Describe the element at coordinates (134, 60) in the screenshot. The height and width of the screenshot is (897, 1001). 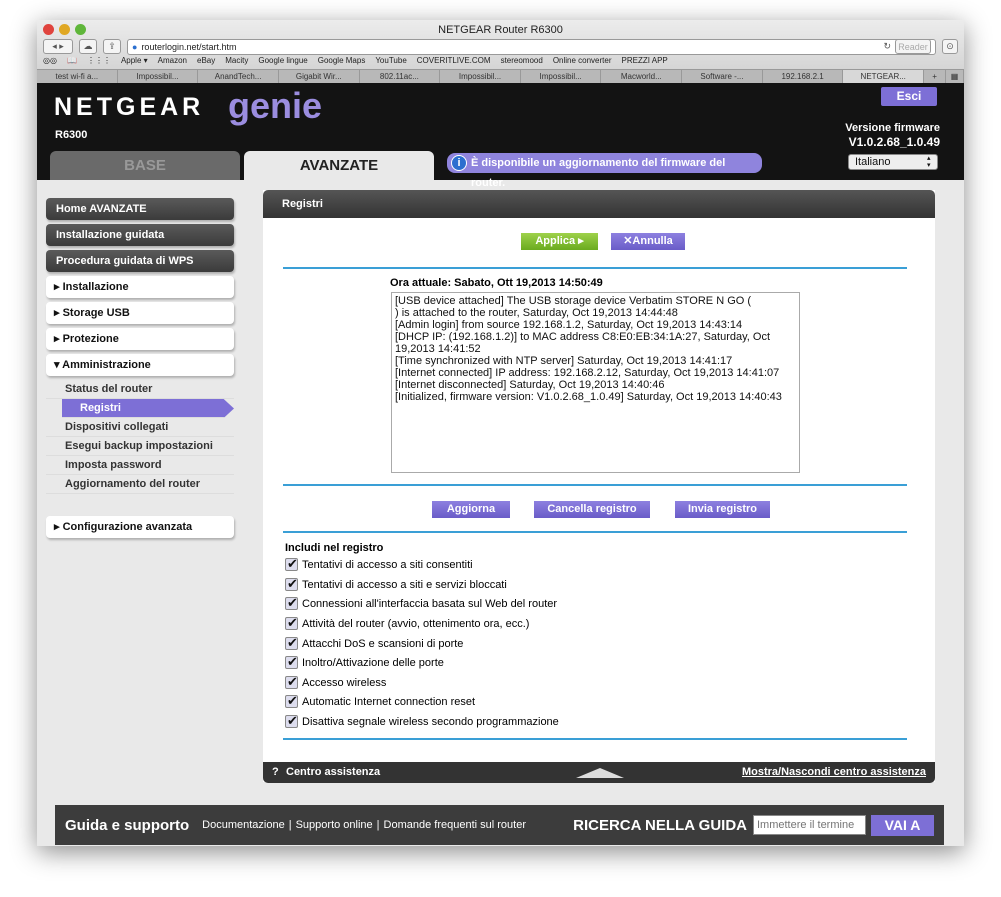
I see `bookmark: Apple ▾` at that location.